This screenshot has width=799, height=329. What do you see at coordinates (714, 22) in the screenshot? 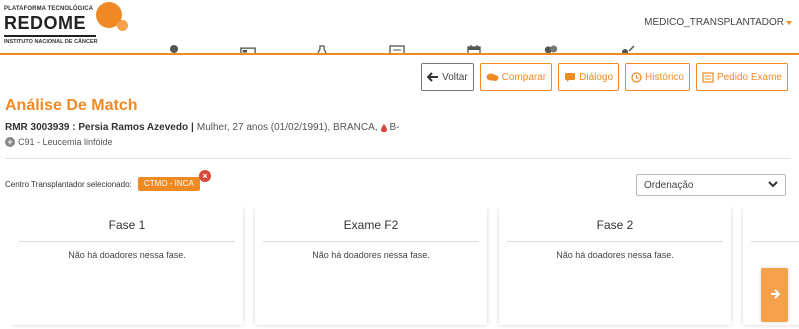
I see `user-name: MEDICO_TRANSPLANTADOR` at bounding box center [714, 22].